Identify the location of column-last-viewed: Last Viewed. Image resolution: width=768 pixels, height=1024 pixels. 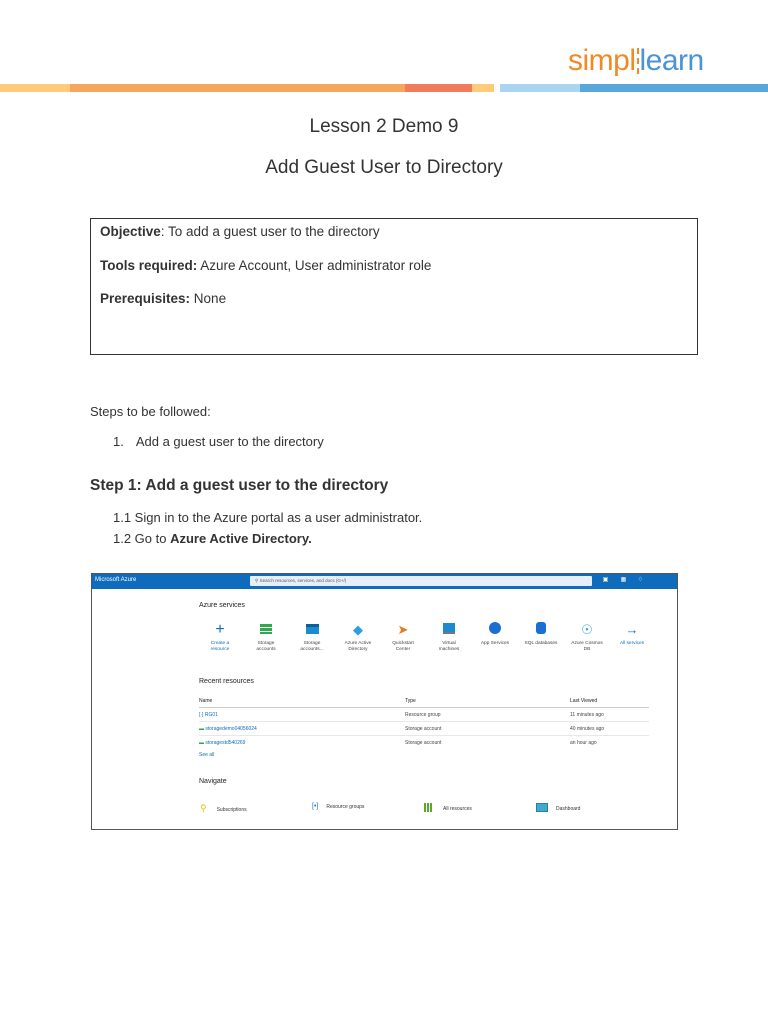
(584, 701).